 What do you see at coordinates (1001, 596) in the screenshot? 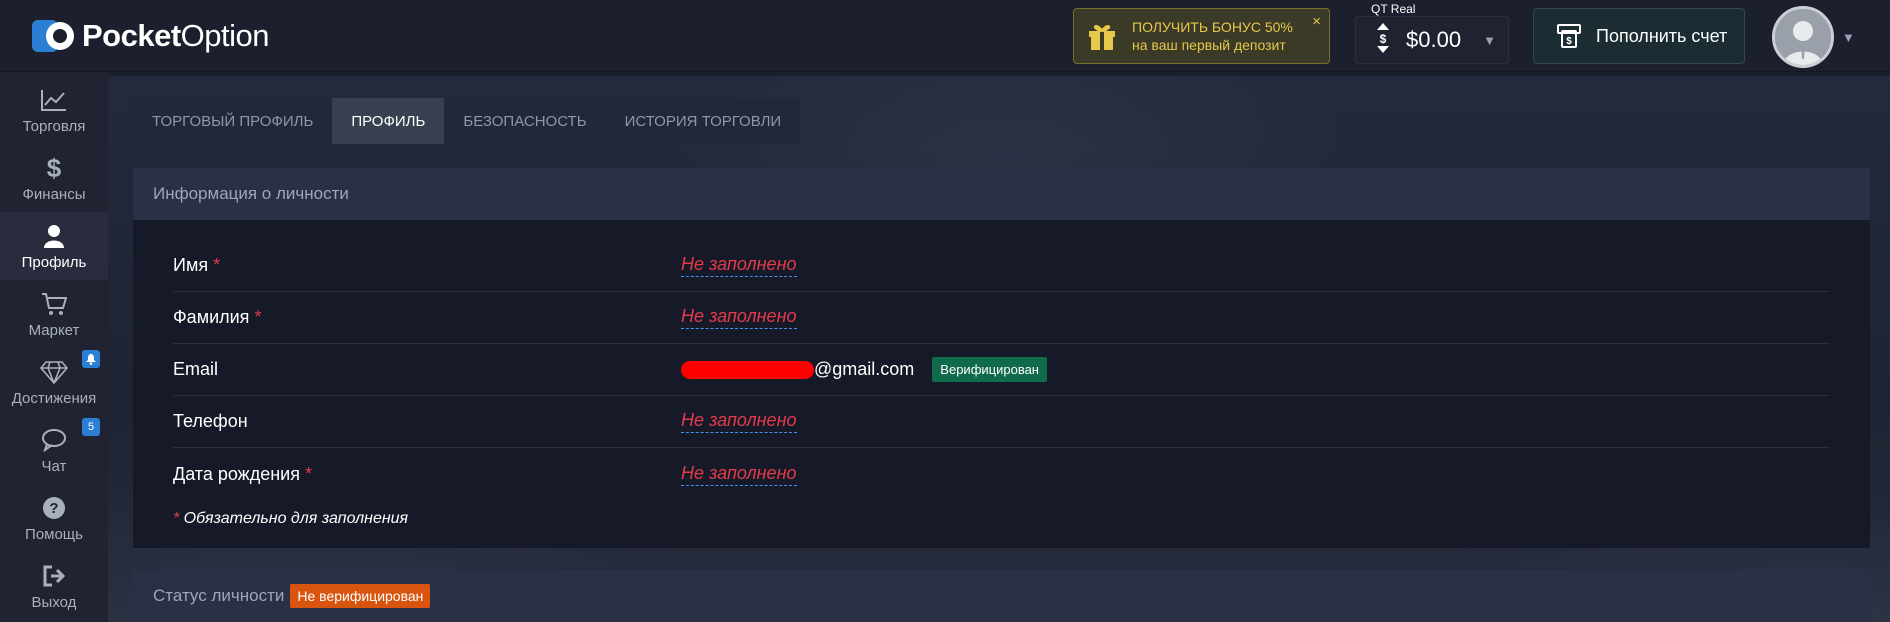
I see `identity-status-card: Статус личности Не верифицирован` at bounding box center [1001, 596].